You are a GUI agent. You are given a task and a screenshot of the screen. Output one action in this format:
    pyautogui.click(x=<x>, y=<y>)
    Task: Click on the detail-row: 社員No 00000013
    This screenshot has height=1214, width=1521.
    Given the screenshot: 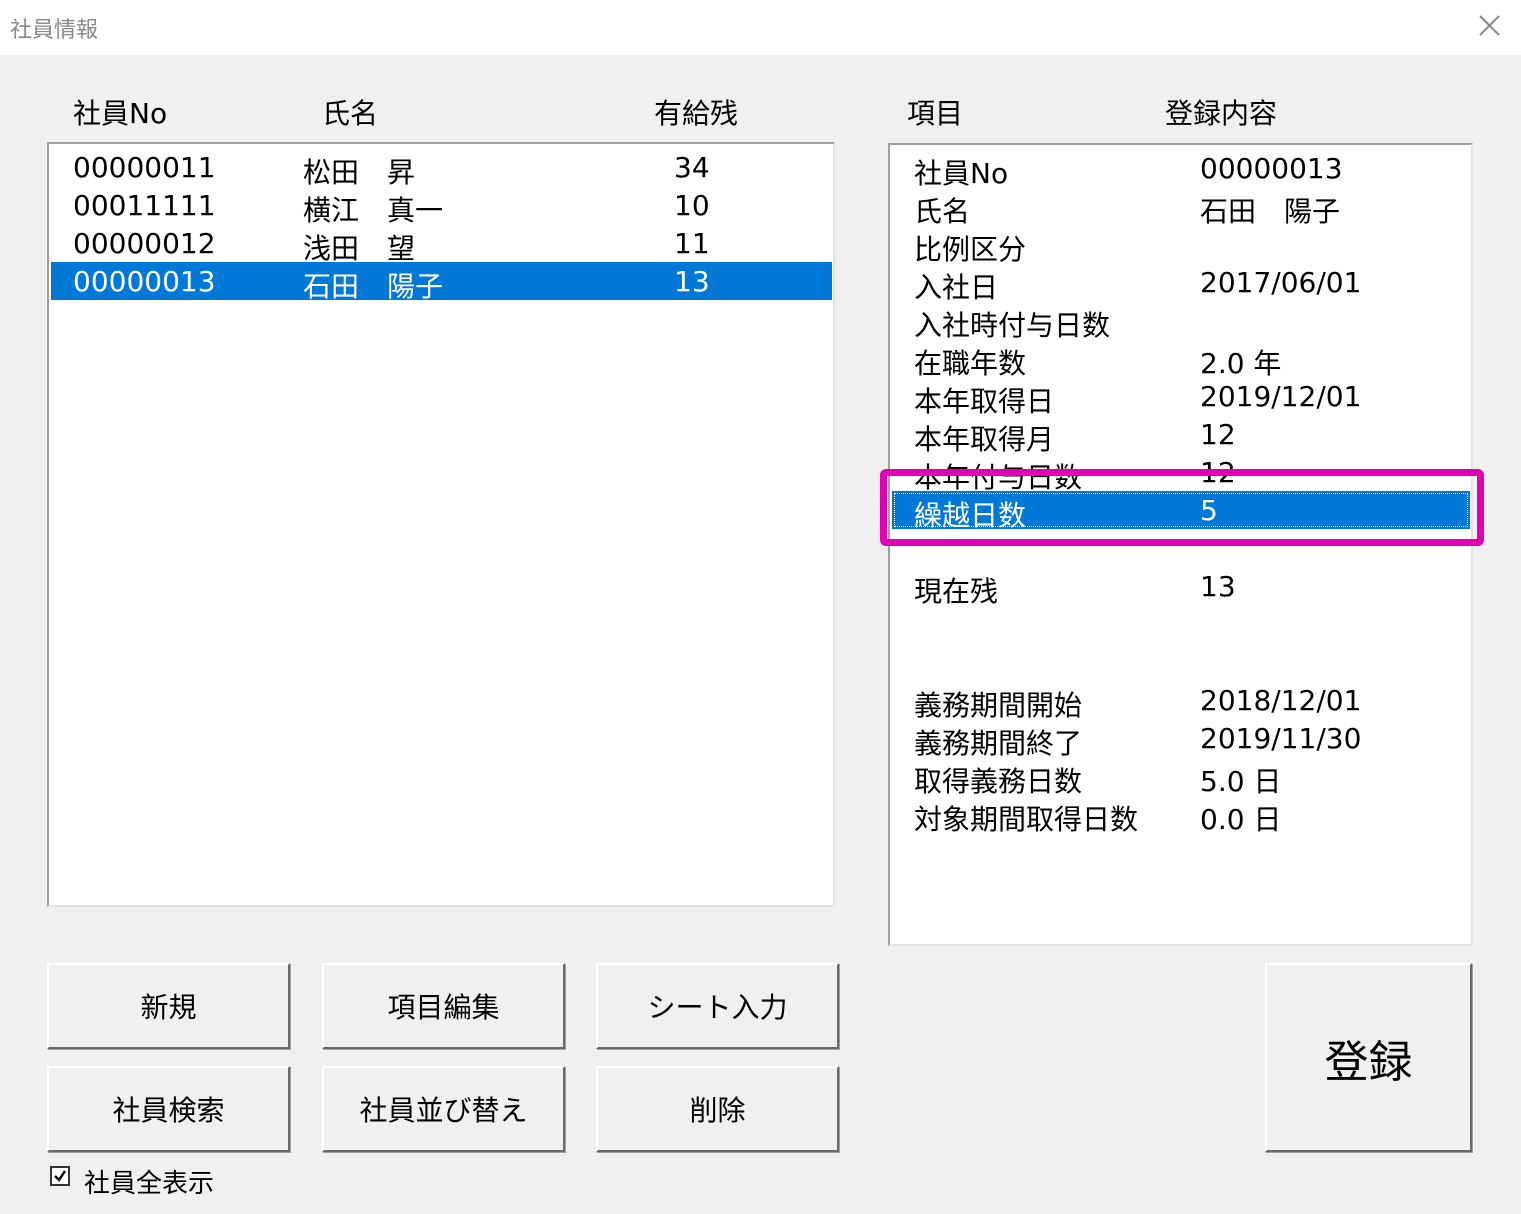 What is the action you would take?
    pyautogui.click(x=1181, y=169)
    